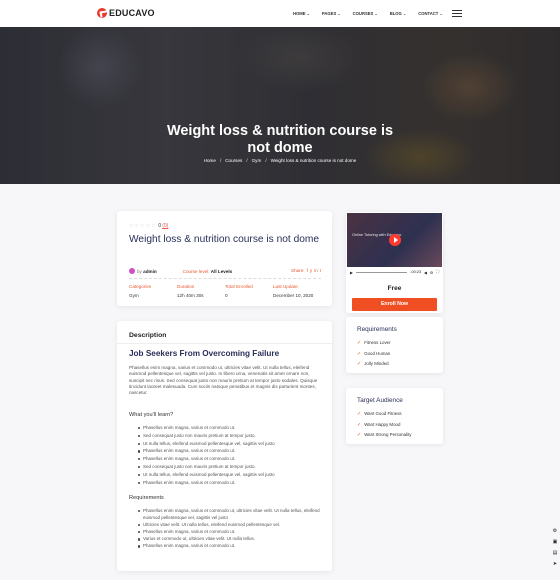  I want to click on breadcrumb-home: Home, so click(210, 160).